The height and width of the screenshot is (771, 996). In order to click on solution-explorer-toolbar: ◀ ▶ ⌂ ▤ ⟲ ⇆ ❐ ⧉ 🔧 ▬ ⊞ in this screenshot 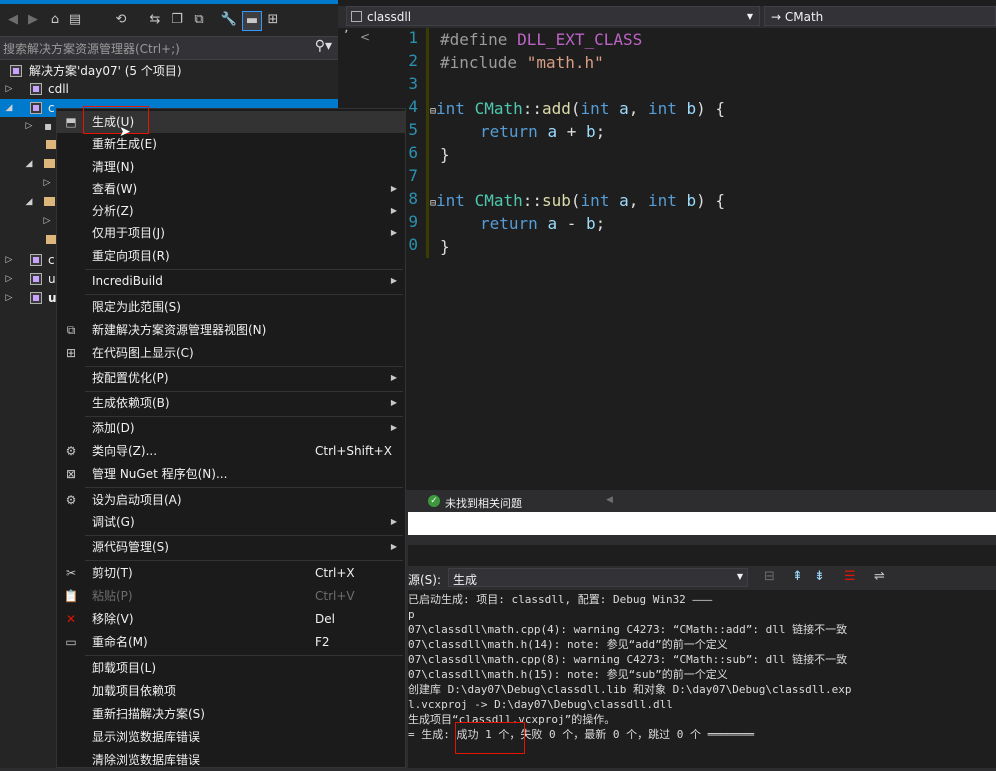, I will do `click(169, 21)`.